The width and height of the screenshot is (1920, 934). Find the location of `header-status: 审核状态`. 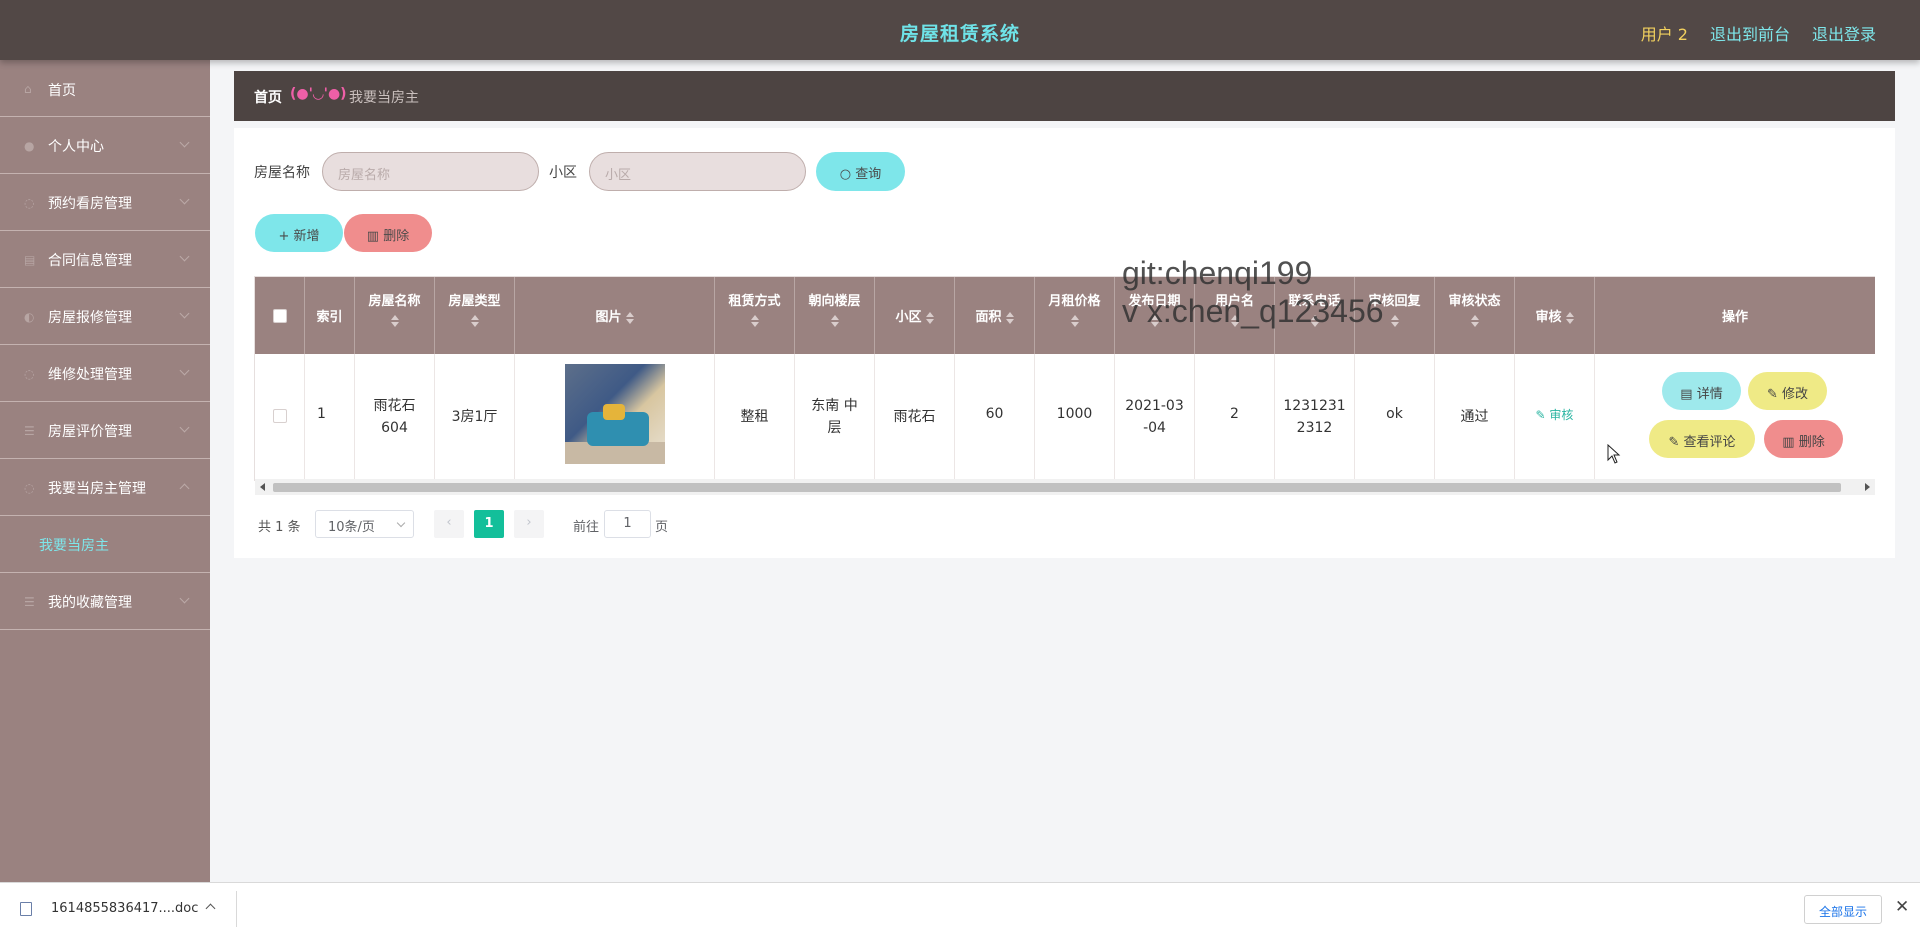

header-status: 审核状态 is located at coordinates (1475, 315).